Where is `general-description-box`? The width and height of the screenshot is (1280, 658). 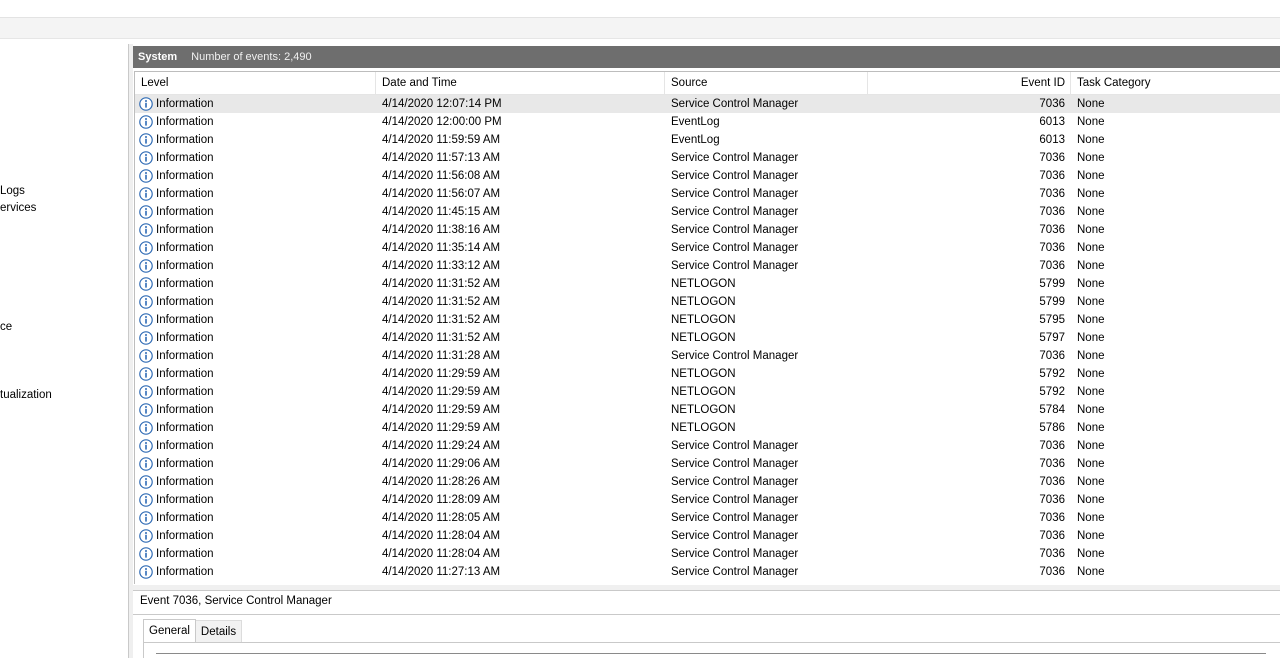
general-description-box is located at coordinates (711, 655).